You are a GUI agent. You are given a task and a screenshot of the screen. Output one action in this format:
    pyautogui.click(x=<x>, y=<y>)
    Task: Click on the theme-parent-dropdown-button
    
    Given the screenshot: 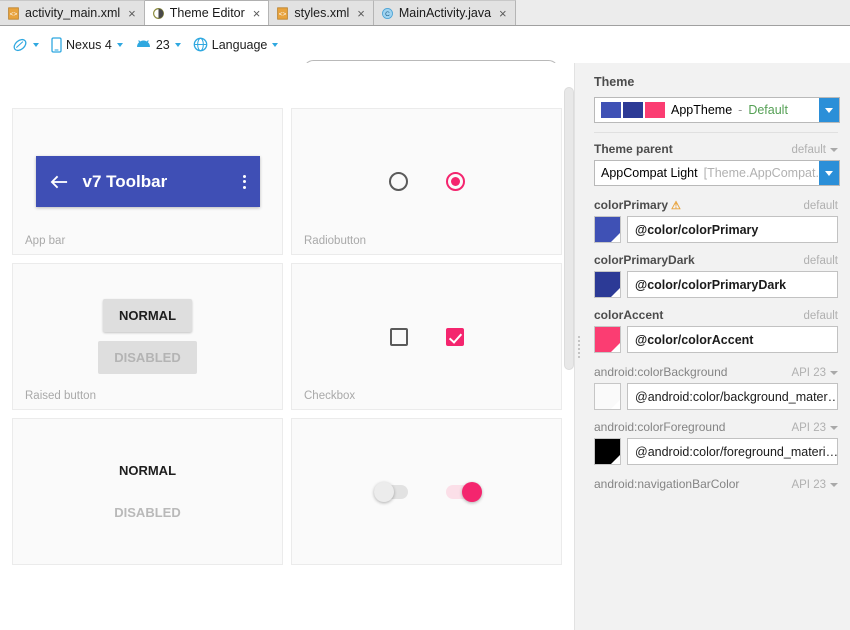 What is the action you would take?
    pyautogui.click(x=829, y=173)
    